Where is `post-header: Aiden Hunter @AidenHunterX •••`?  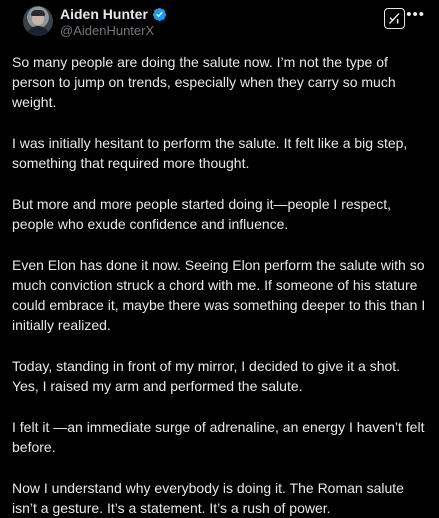
post-header: Aiden Hunter @AidenHunterX ••• is located at coordinates (219, 26).